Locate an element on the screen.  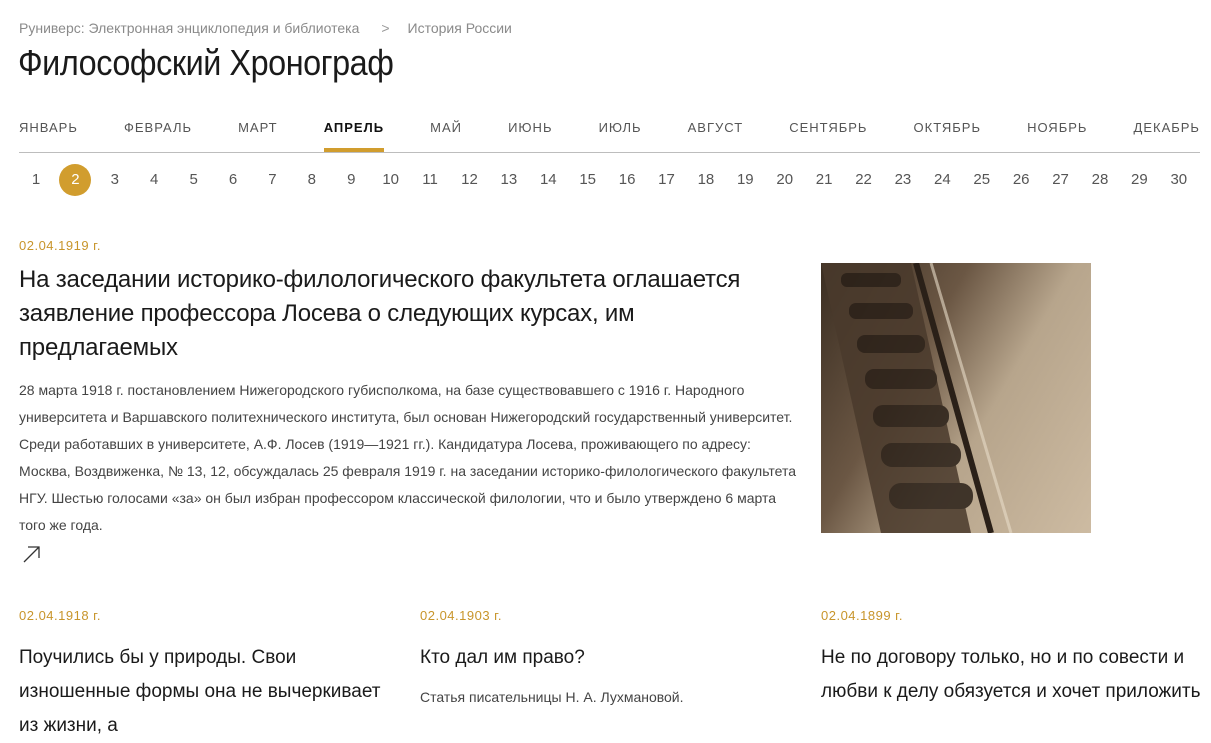
day-button: 1 is located at coordinates (36, 180).